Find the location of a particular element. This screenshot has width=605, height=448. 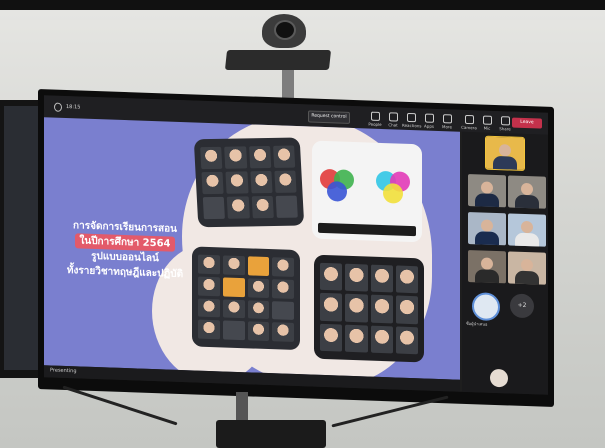

tv-stand is located at coordinates (271, 420).